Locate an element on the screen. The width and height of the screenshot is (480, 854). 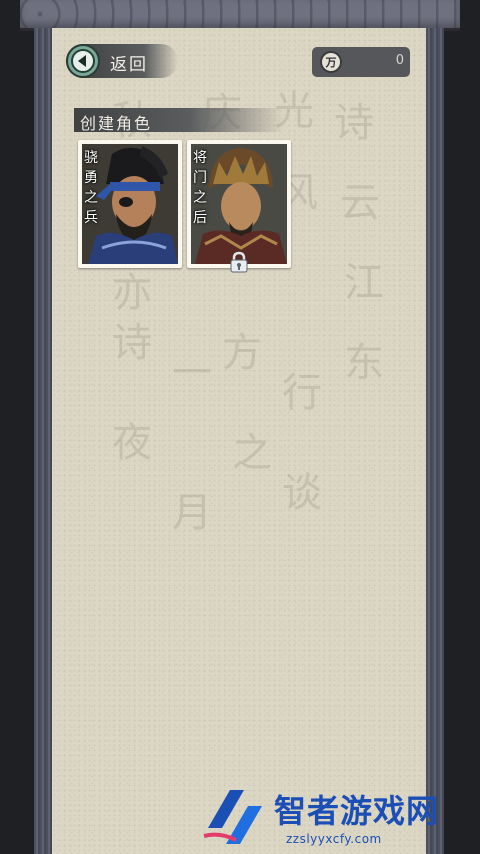
currency-value: 0 is located at coordinates (399, 60).